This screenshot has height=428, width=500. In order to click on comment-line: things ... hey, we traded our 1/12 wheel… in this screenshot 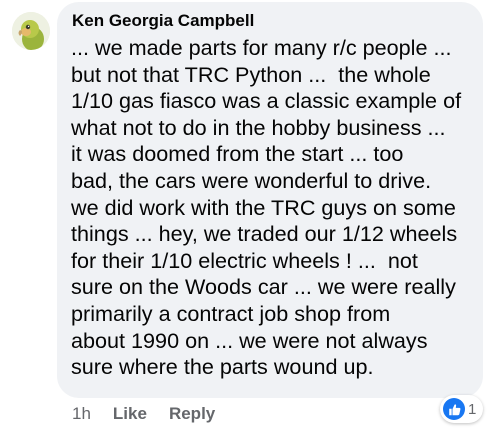, I will do `click(264, 234)`.